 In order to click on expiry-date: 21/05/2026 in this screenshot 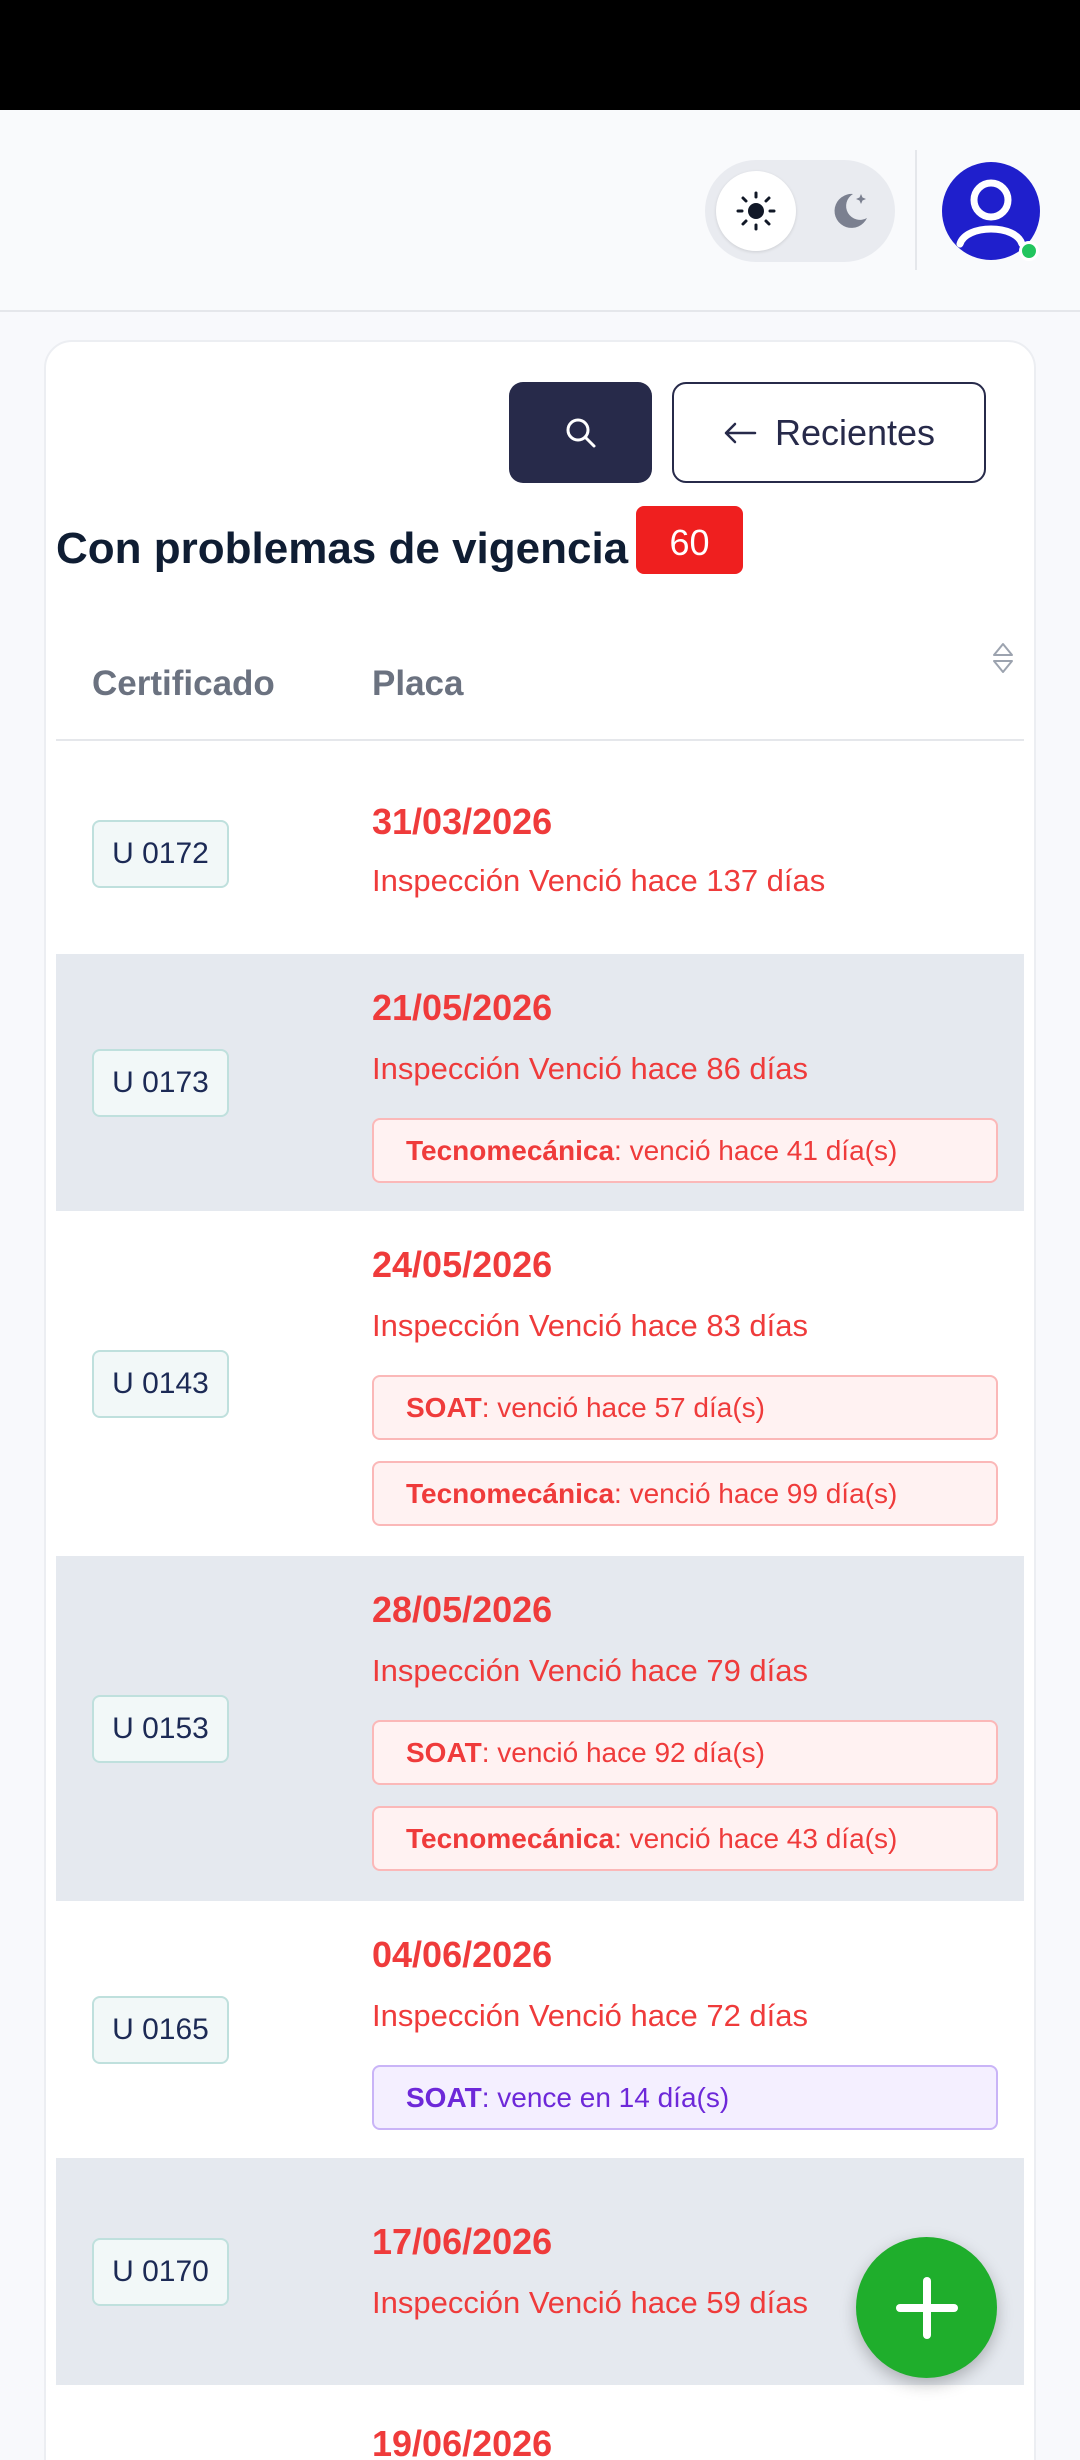, I will do `click(462, 1007)`.